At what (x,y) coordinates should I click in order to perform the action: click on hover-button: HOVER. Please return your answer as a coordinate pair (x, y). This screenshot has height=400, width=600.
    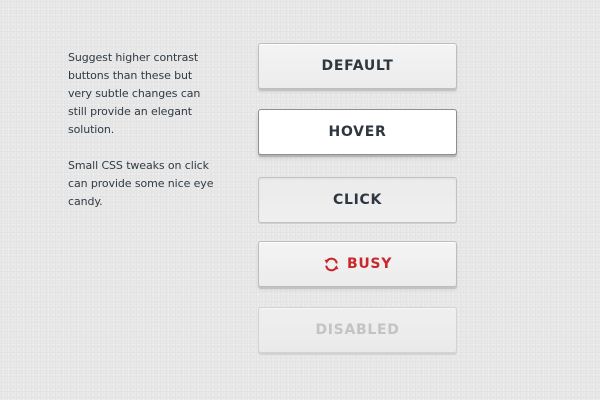
    Looking at the image, I should click on (357, 132).